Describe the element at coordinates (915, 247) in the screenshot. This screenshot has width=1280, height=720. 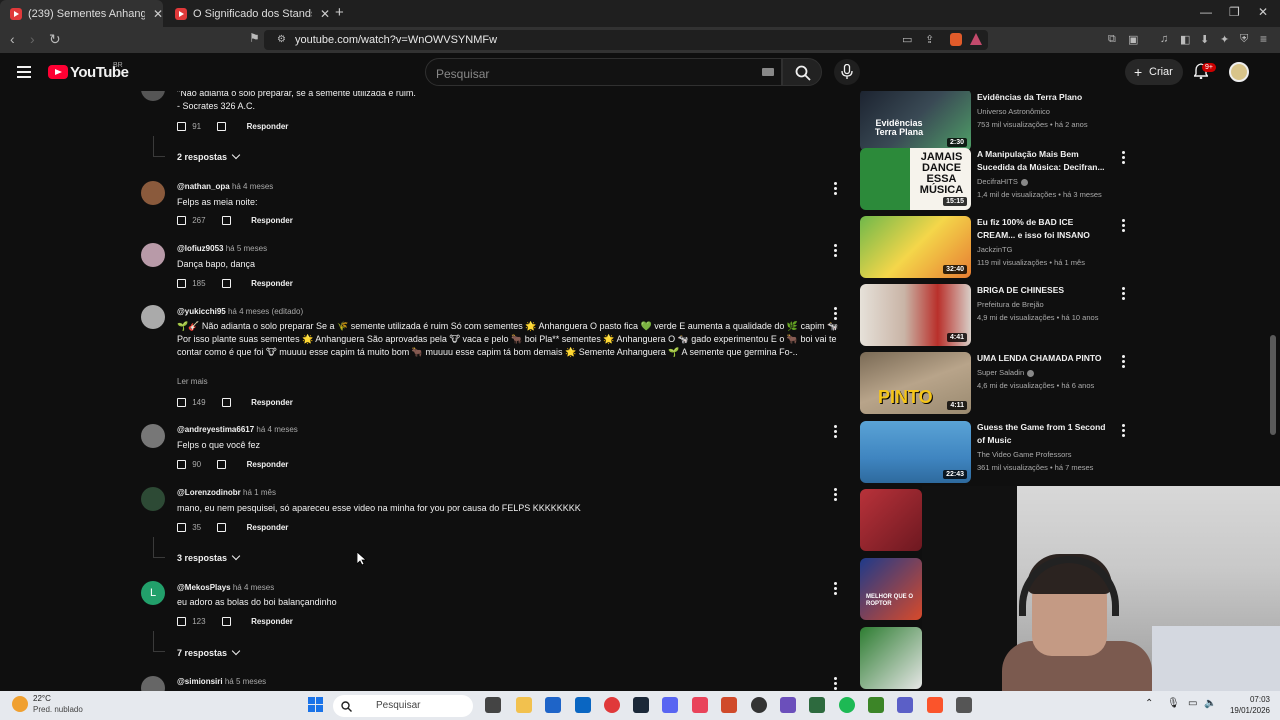
I see `video-thumbnail: 32:40` at that location.